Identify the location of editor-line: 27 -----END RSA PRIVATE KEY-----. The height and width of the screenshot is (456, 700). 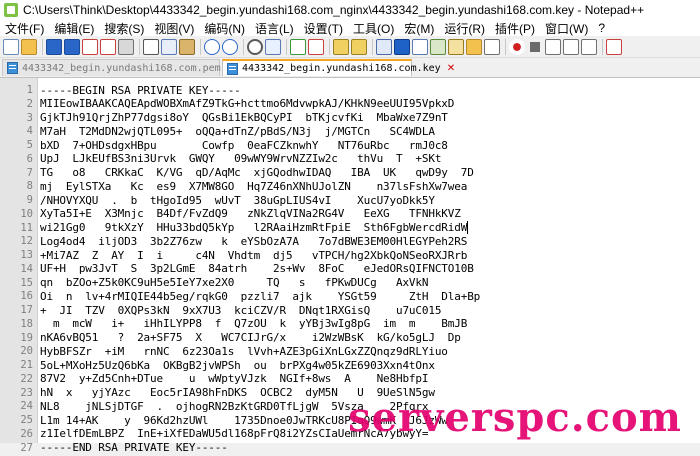
(350, 448).